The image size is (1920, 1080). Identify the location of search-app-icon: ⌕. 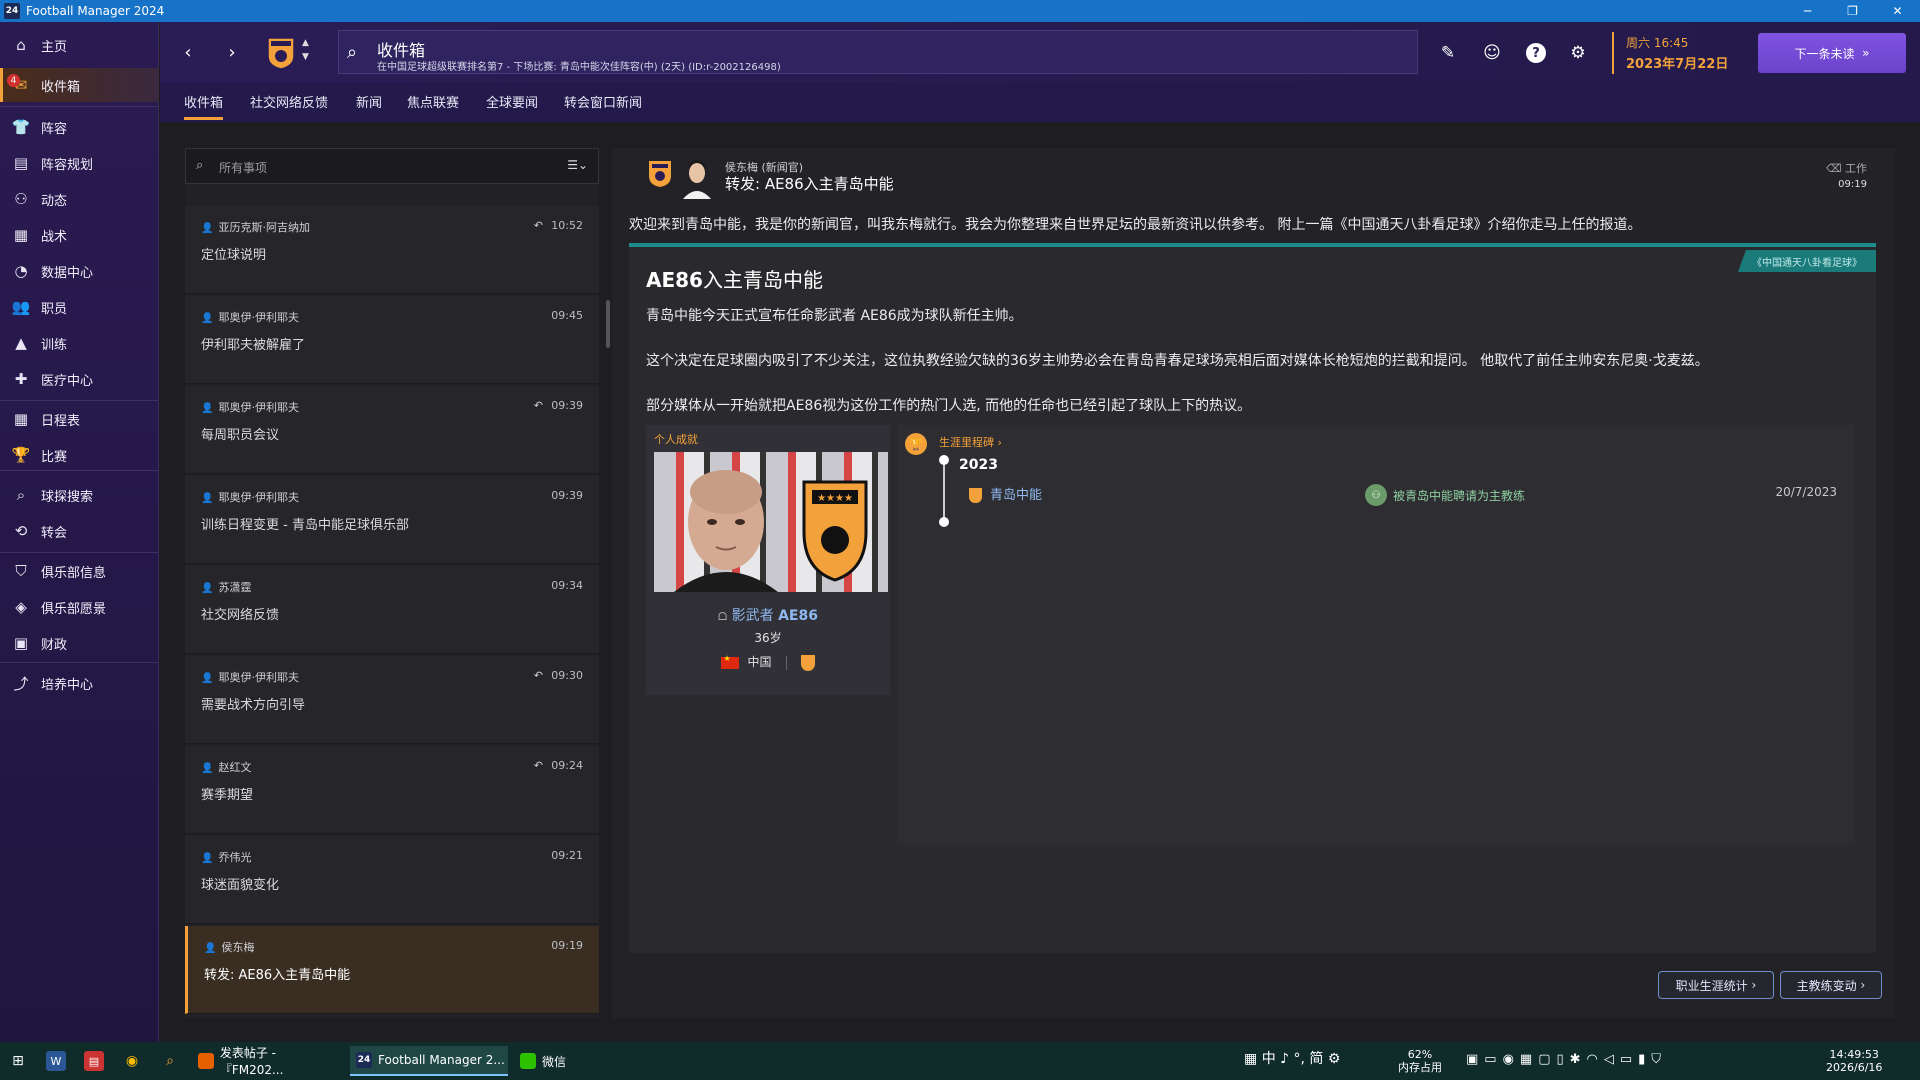
(170, 1061).